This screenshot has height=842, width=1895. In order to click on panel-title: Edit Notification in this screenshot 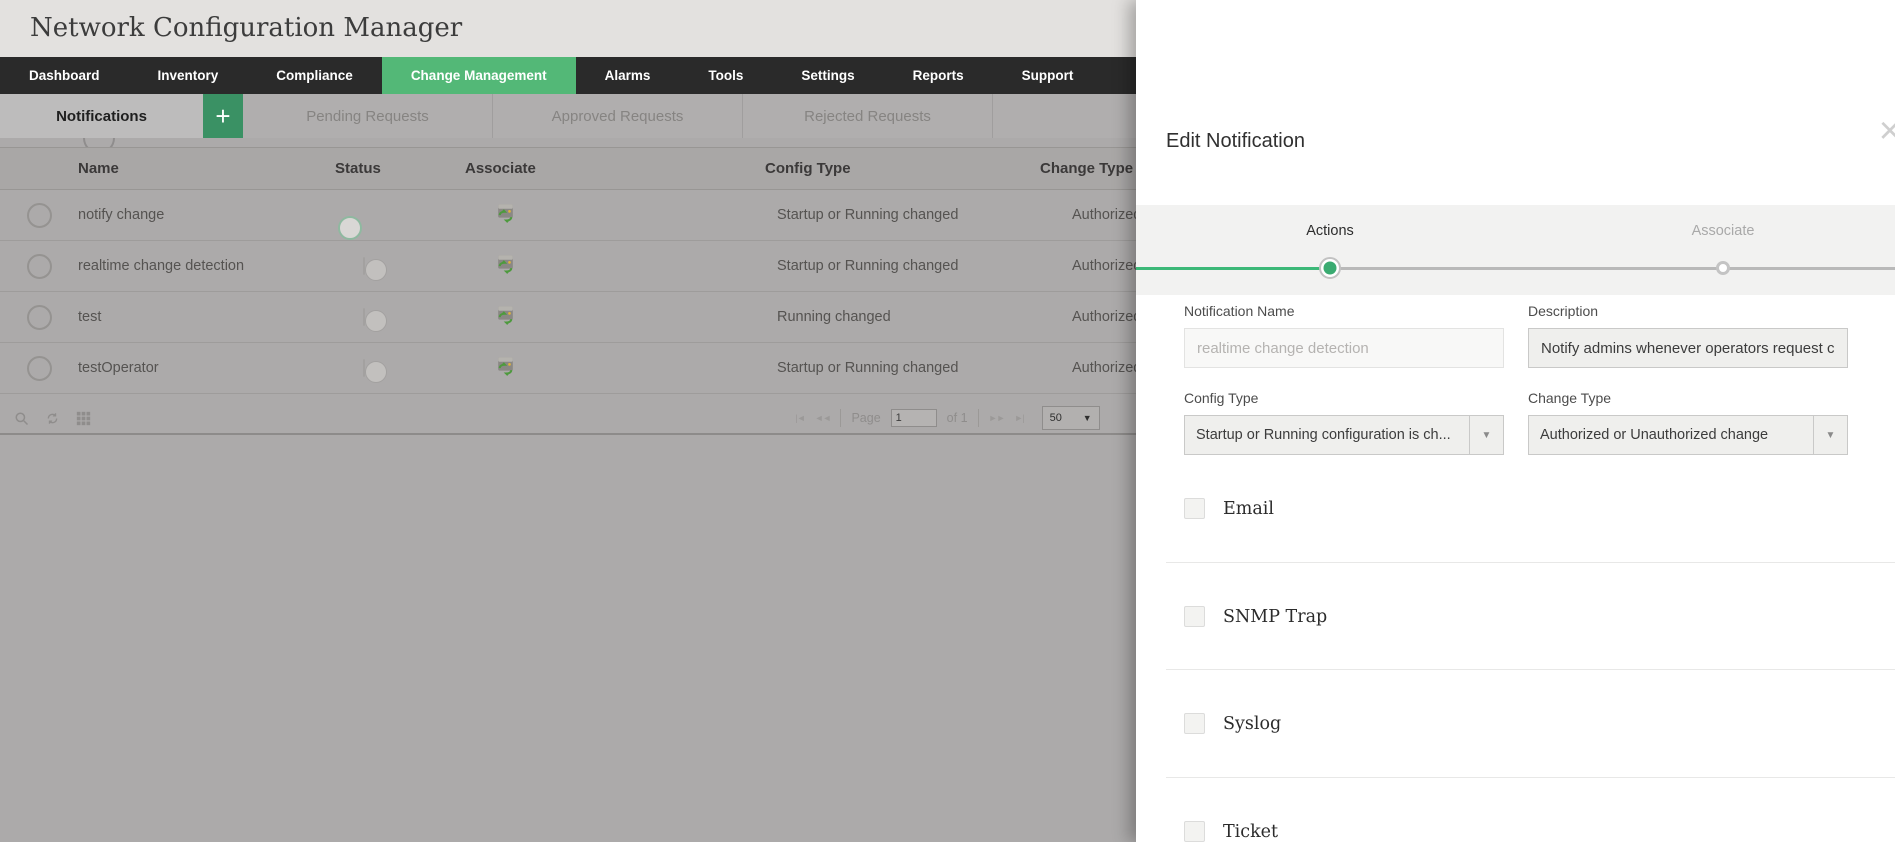, I will do `click(1235, 141)`.